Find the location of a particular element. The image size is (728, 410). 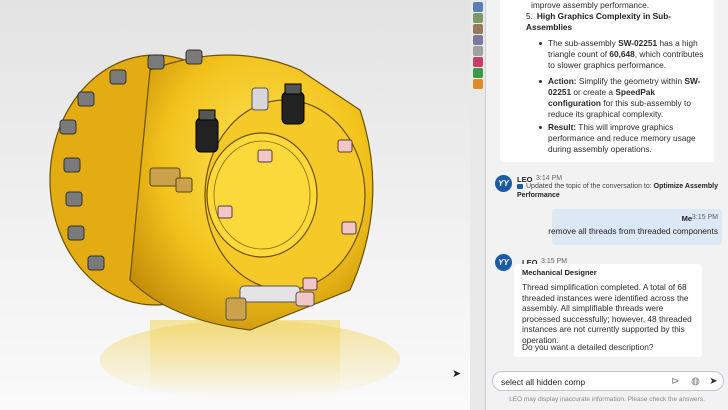

message-time: 3:15 PM is located at coordinates (704, 217).